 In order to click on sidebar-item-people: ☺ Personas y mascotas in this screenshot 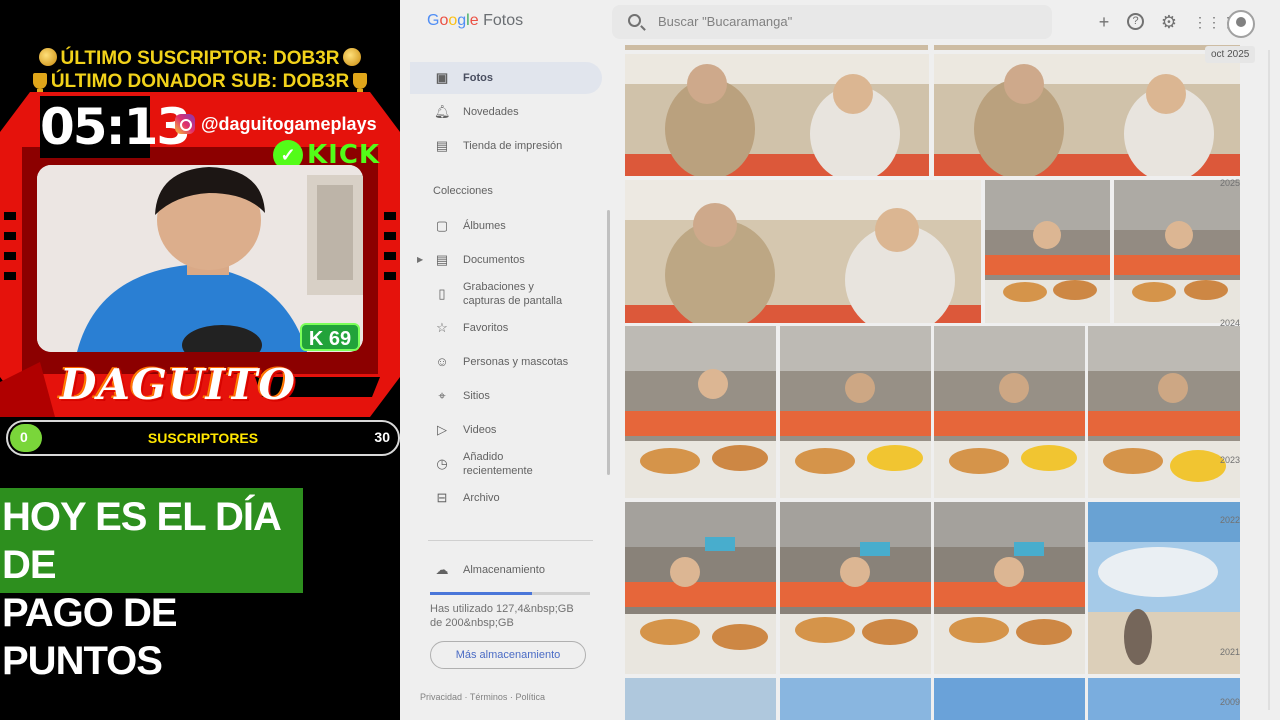, I will do `click(506, 362)`.